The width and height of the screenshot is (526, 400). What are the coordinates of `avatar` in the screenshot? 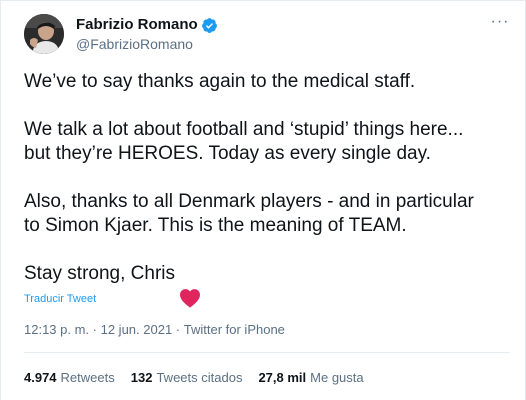 It's located at (44, 34).